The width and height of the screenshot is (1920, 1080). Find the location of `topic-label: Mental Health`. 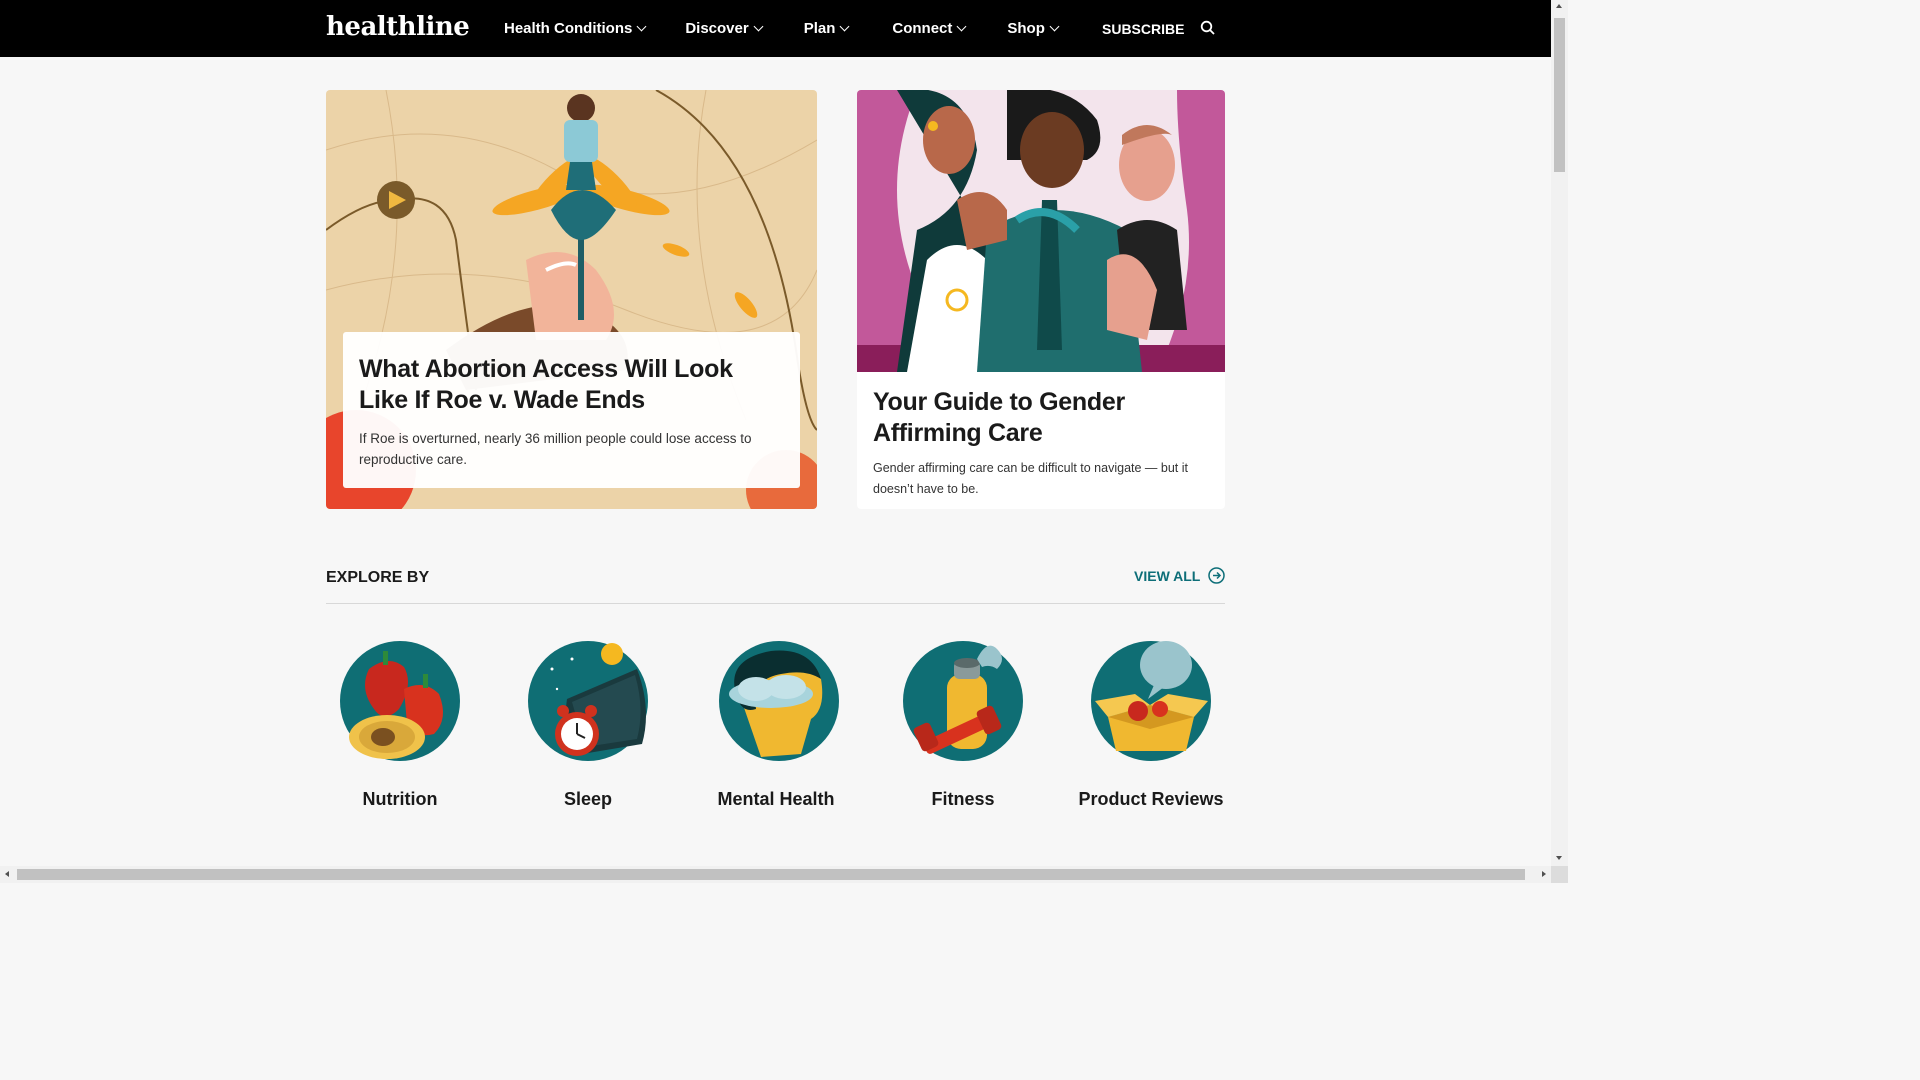

topic-label: Mental Health is located at coordinates (776, 799).